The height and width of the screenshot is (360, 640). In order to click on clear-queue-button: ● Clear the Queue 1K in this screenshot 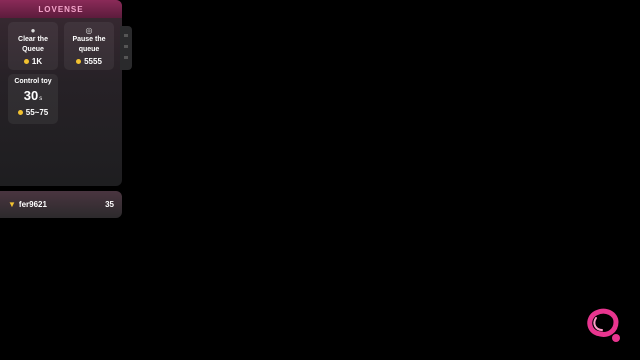, I will do `click(33, 46)`.